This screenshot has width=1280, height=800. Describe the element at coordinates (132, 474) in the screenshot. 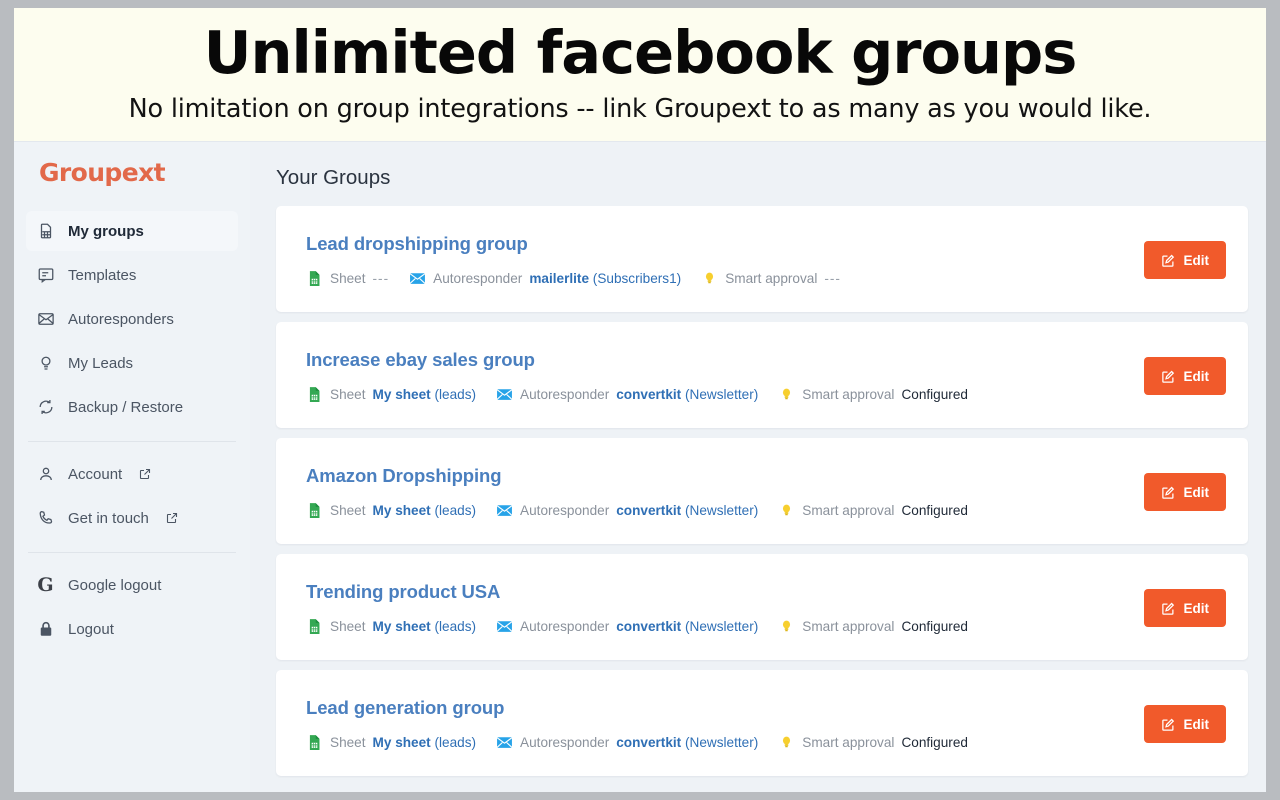

I see `sidebar-item-account: Account` at that location.